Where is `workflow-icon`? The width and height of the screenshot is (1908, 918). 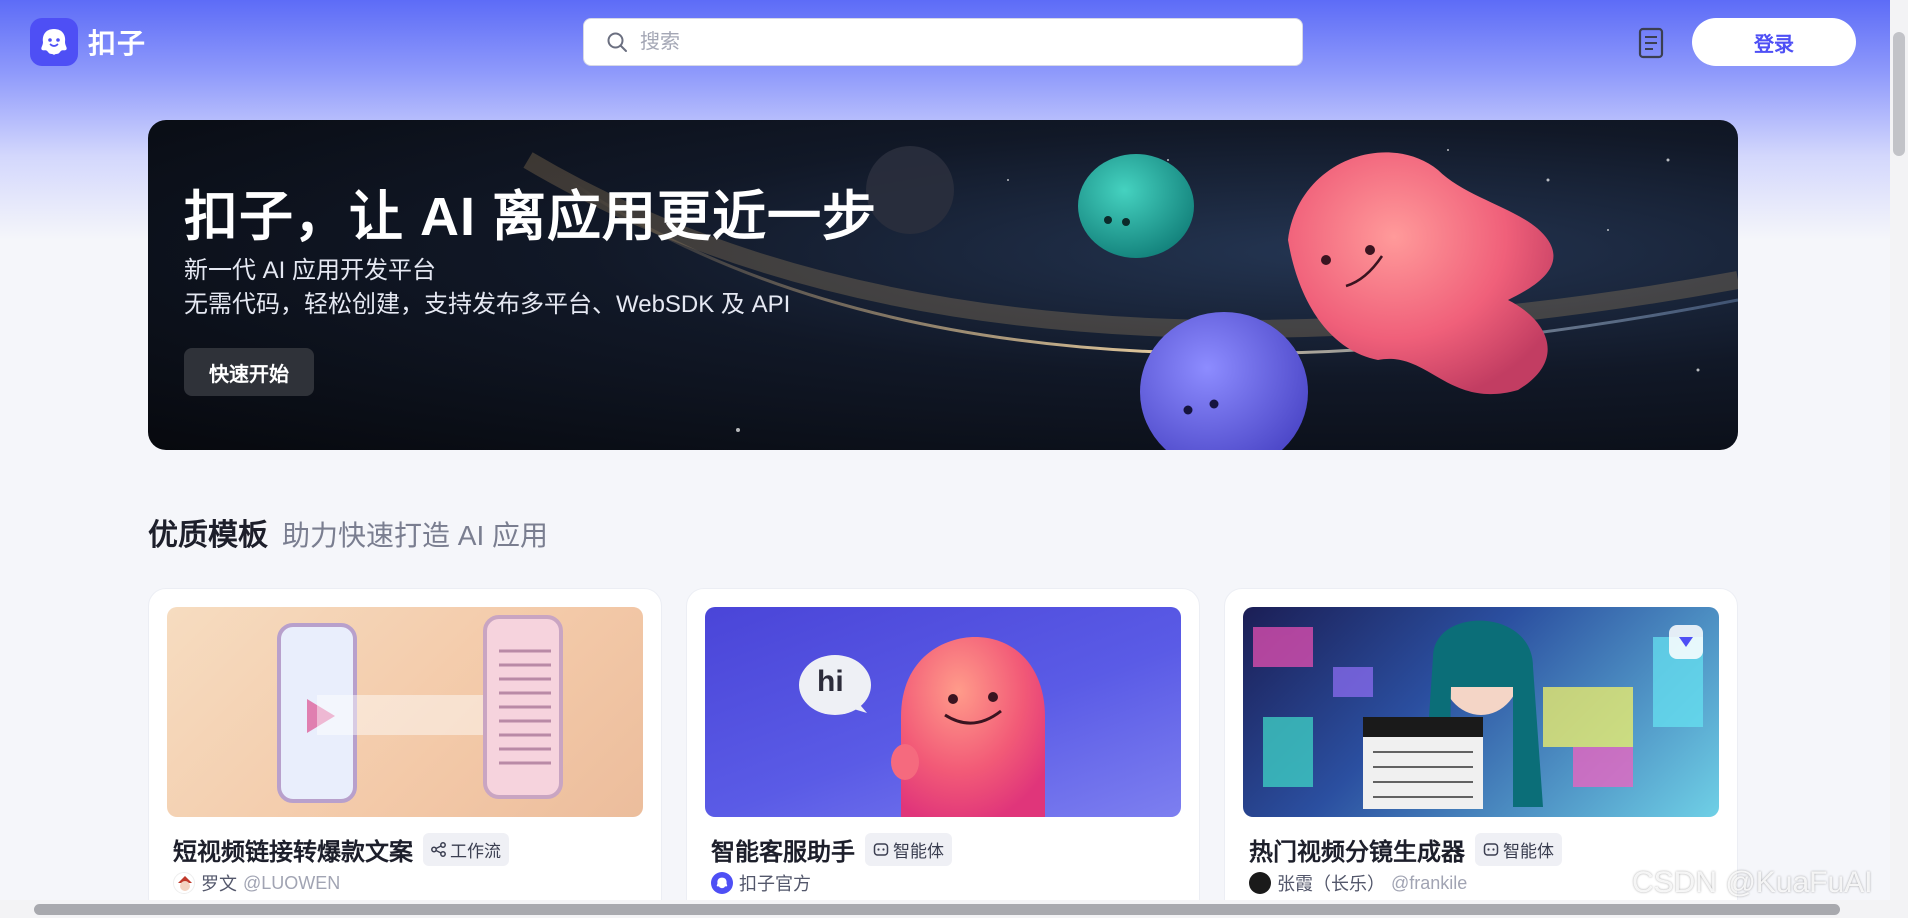
workflow-icon is located at coordinates (438, 849).